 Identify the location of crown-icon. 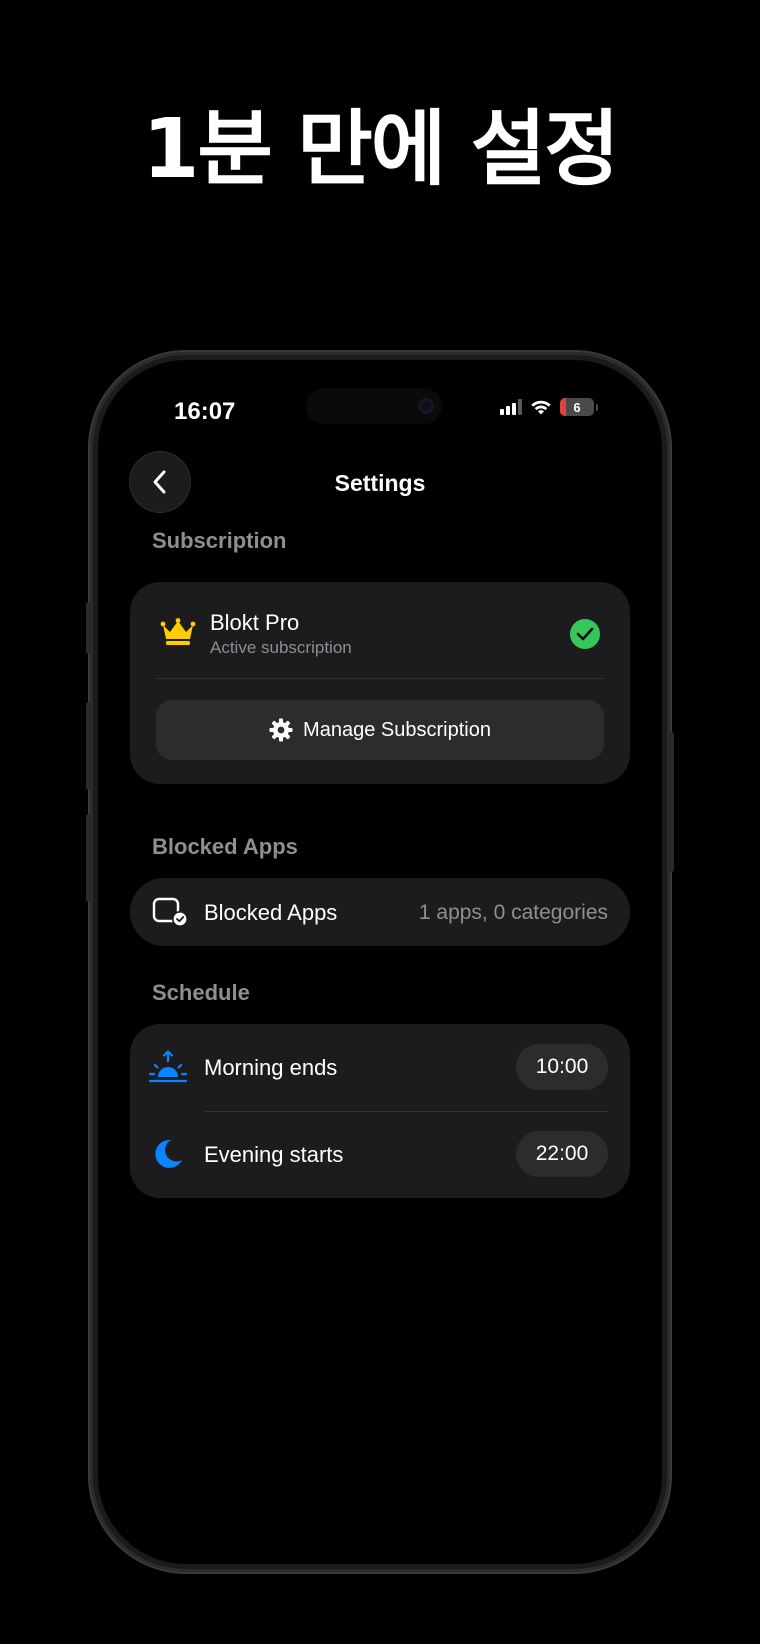
(178, 631).